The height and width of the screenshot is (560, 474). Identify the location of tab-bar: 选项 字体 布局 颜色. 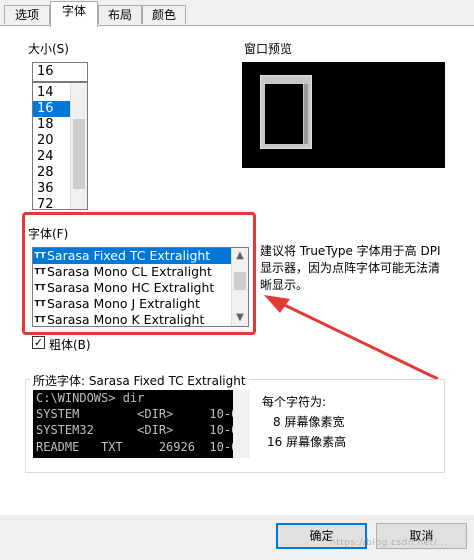
(237, 13).